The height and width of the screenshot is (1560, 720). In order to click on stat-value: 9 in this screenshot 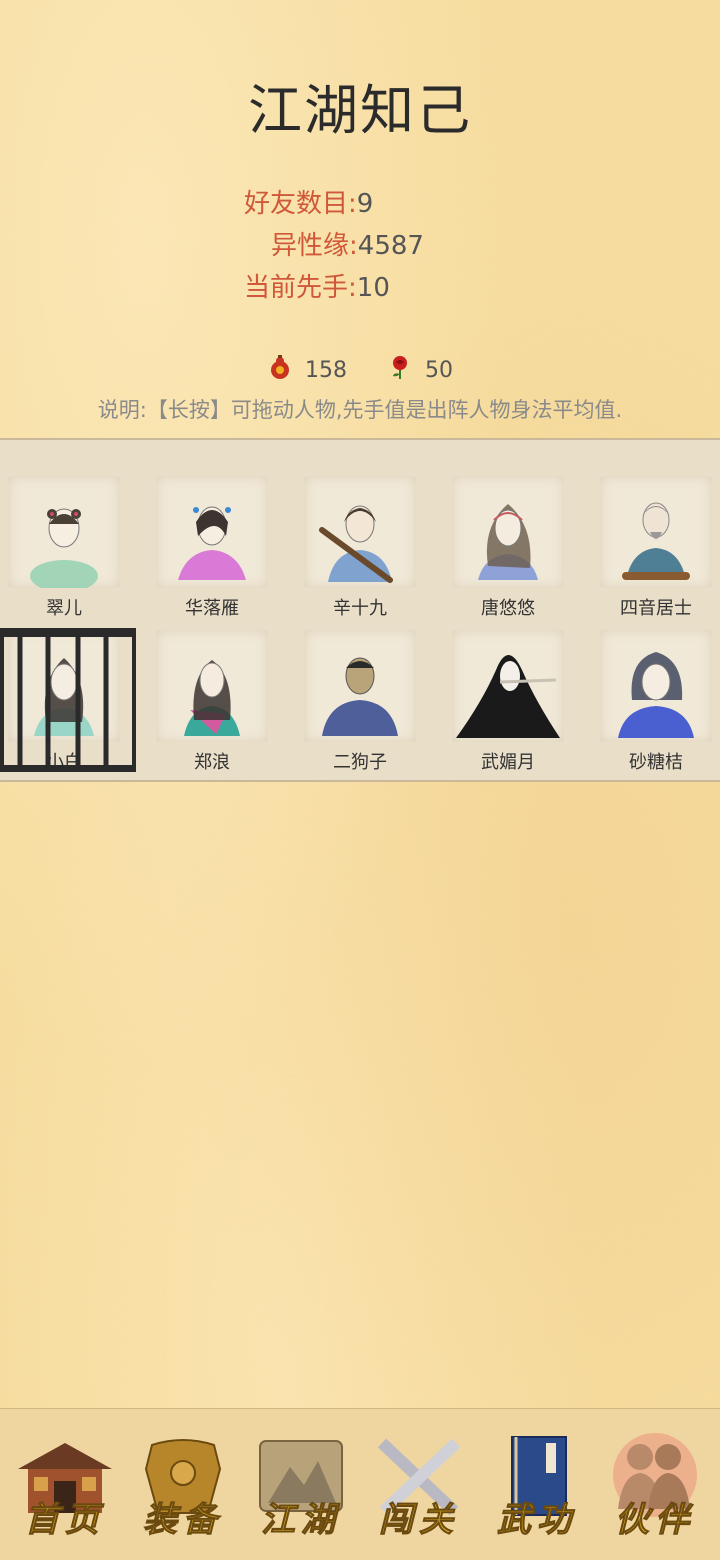, I will do `click(365, 204)`.